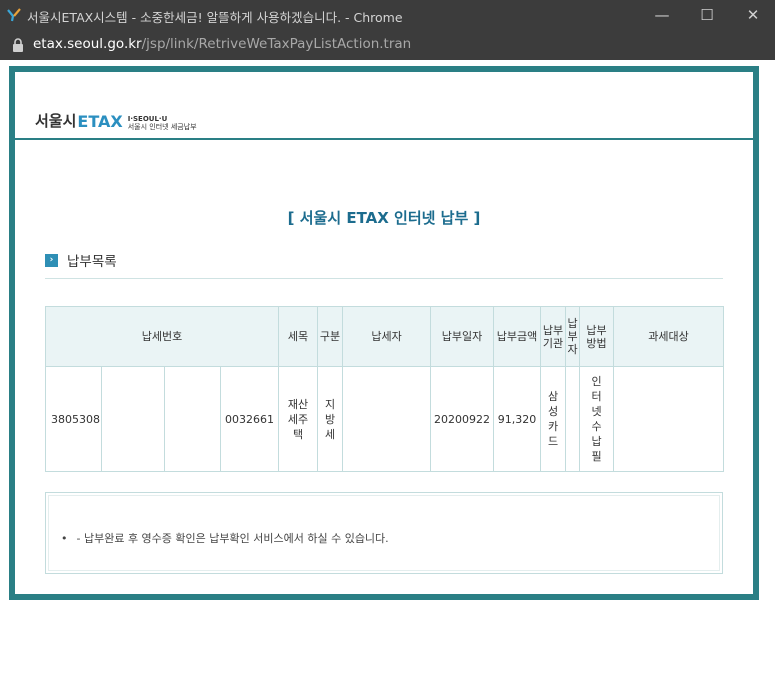 This screenshot has height=692, width=775. I want to click on cell-method-text: 인터넷수납필, so click(596, 419).